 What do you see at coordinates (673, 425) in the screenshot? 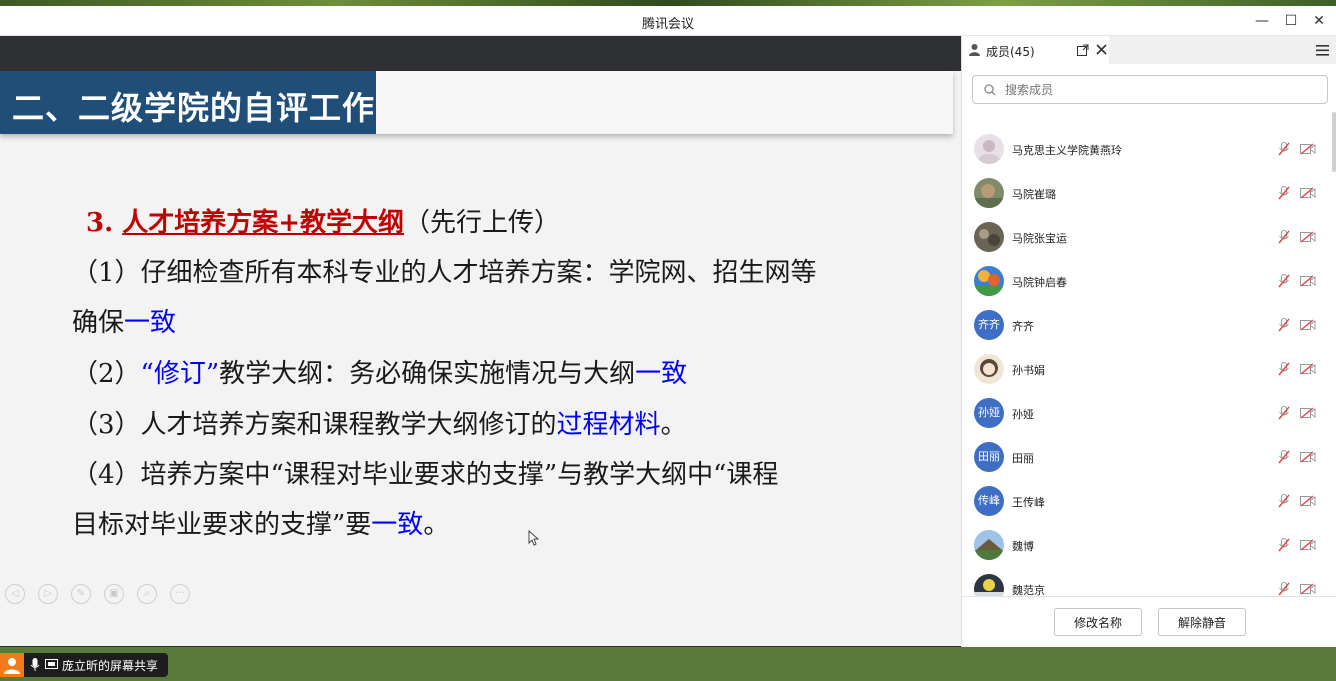
I see `line3-end: 。` at bounding box center [673, 425].